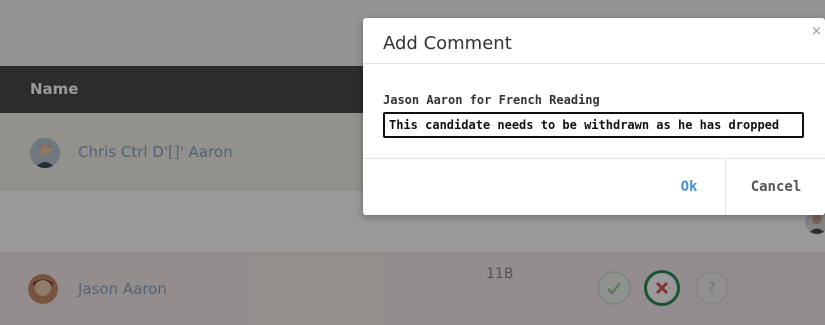 The width and height of the screenshot is (825, 325). What do you see at coordinates (447, 43) in the screenshot?
I see `dialog-title: Add Comment` at bounding box center [447, 43].